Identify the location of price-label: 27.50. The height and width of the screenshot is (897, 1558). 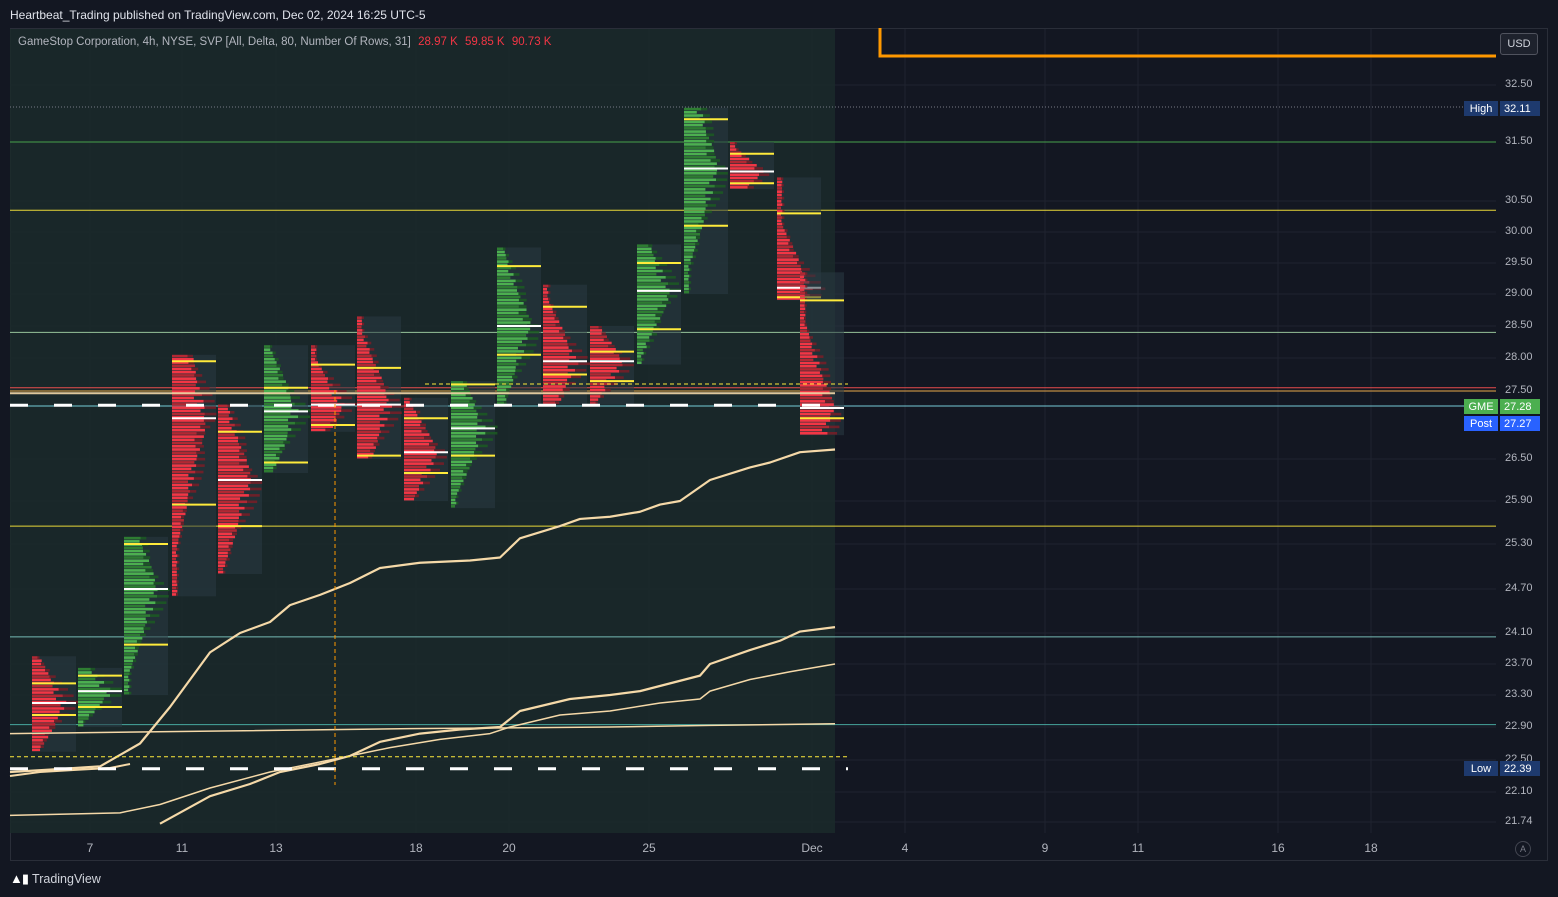
(1519, 390).